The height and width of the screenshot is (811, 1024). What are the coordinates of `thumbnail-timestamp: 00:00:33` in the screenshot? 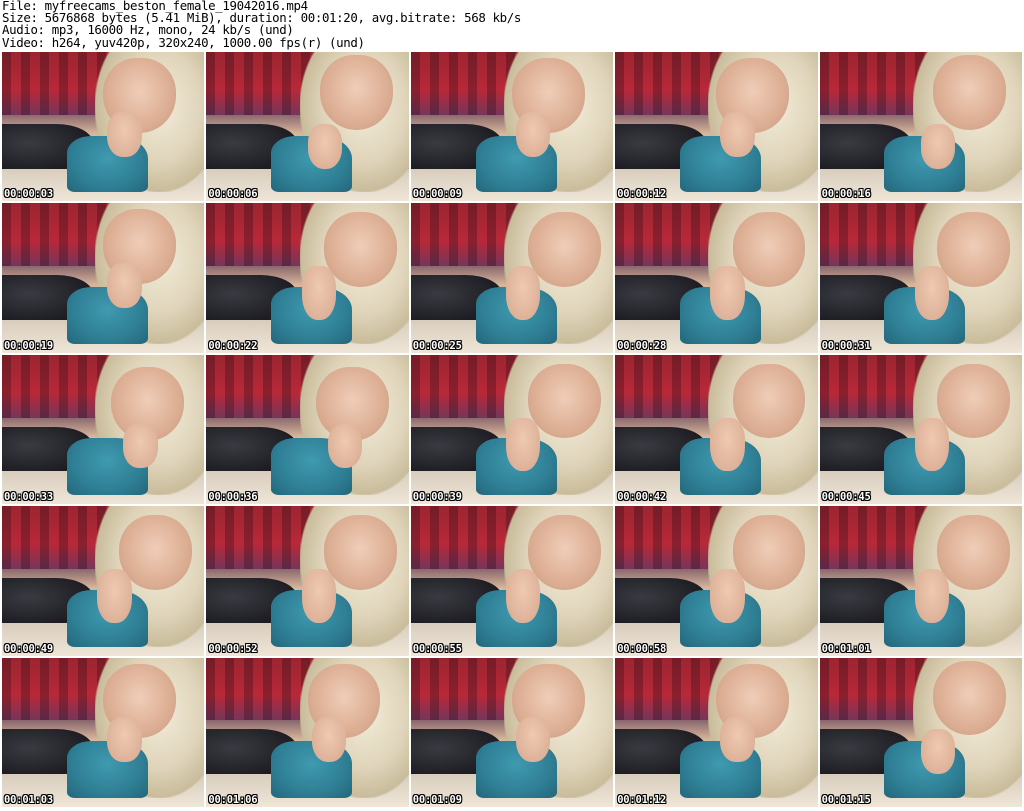 It's located at (28, 497).